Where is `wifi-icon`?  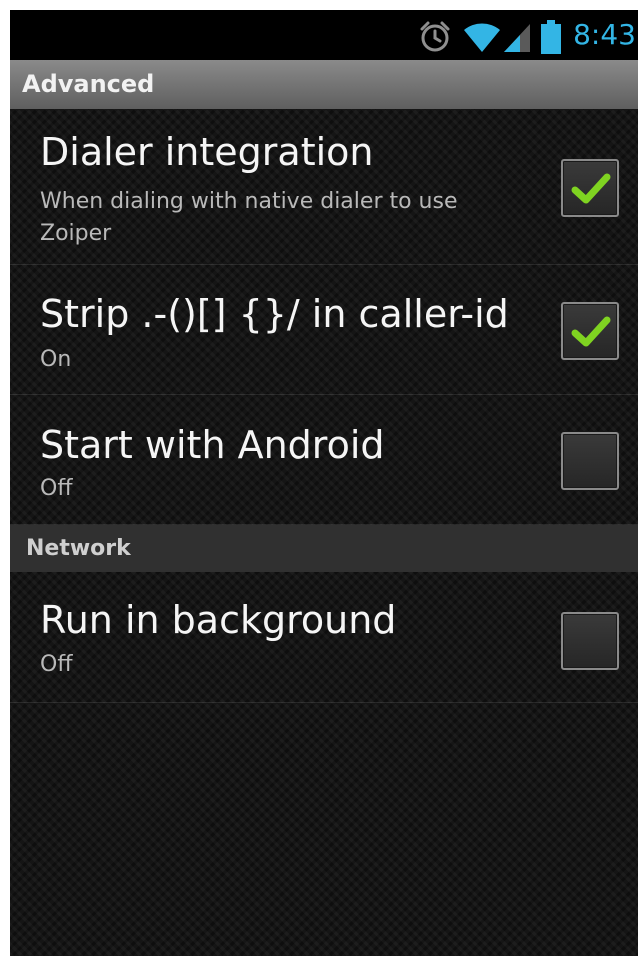
wifi-icon is located at coordinates (482, 38).